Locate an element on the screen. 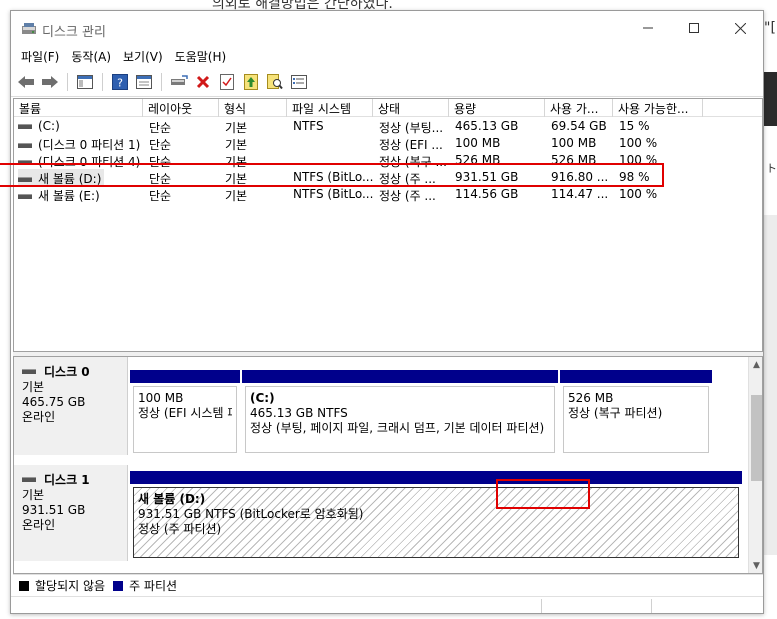  column-header-volume: 볼륨 is located at coordinates (78, 108).